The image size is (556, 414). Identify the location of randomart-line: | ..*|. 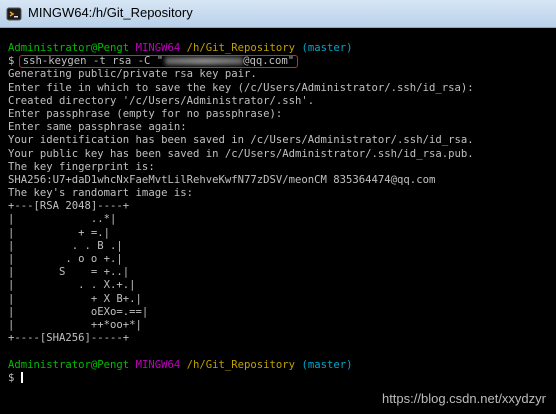
(62, 219).